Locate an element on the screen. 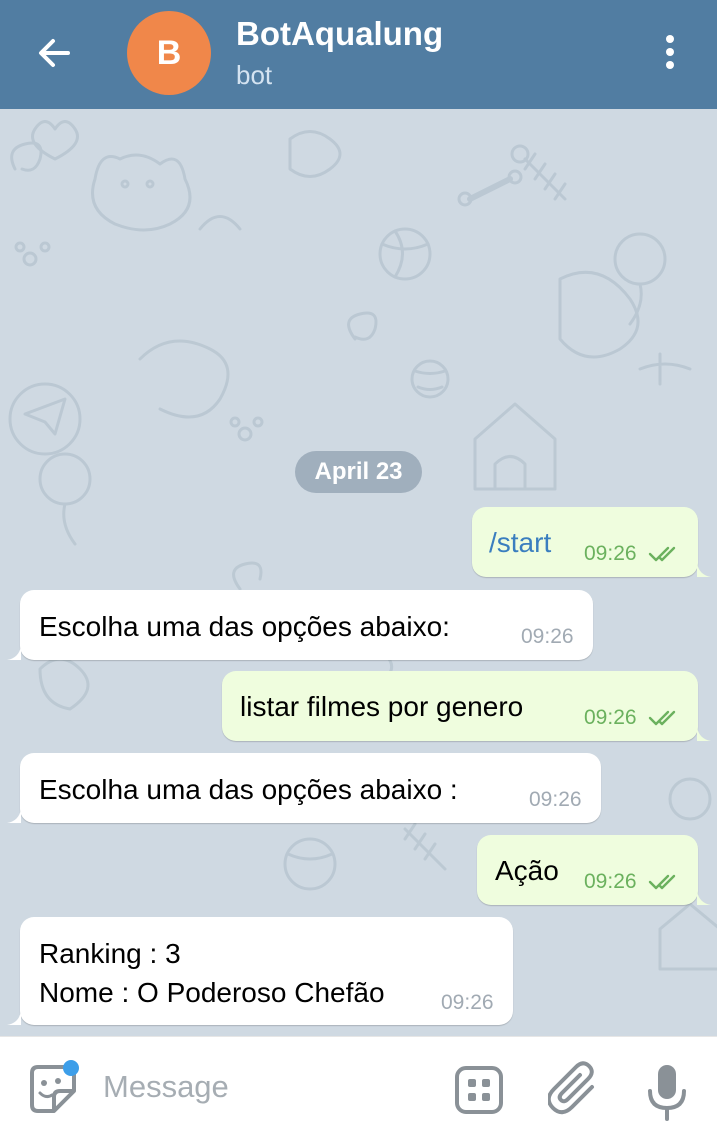  message-bubble-incoming: Escolha uma das opções abaixo : 09:26 is located at coordinates (310, 788).